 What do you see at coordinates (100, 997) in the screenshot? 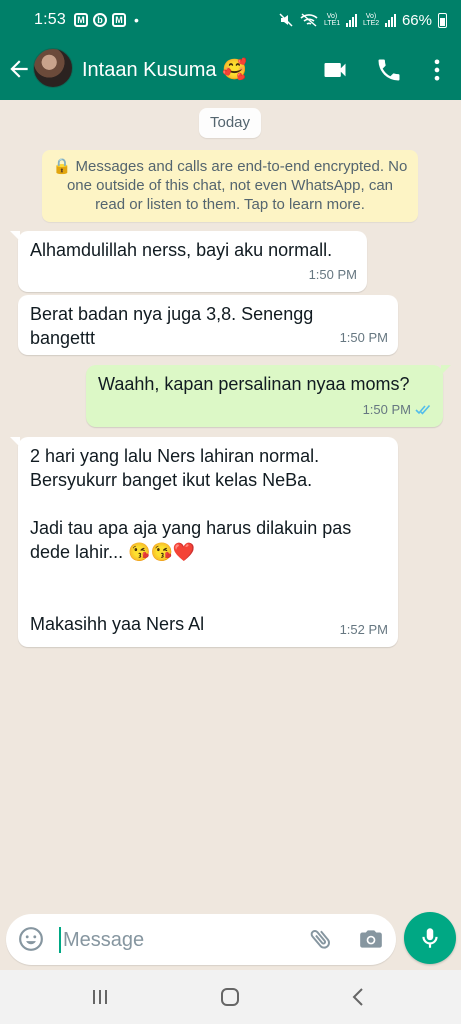
I see `recents-icon` at bounding box center [100, 997].